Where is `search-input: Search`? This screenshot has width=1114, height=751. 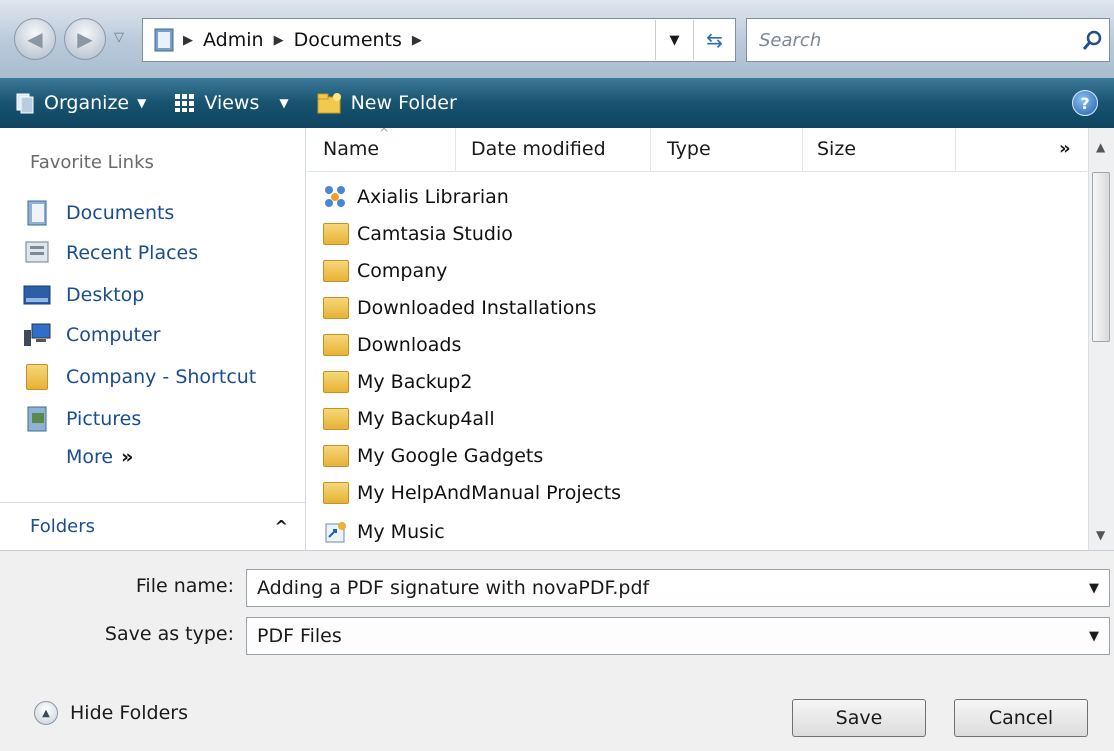
search-input: Search is located at coordinates (790, 40).